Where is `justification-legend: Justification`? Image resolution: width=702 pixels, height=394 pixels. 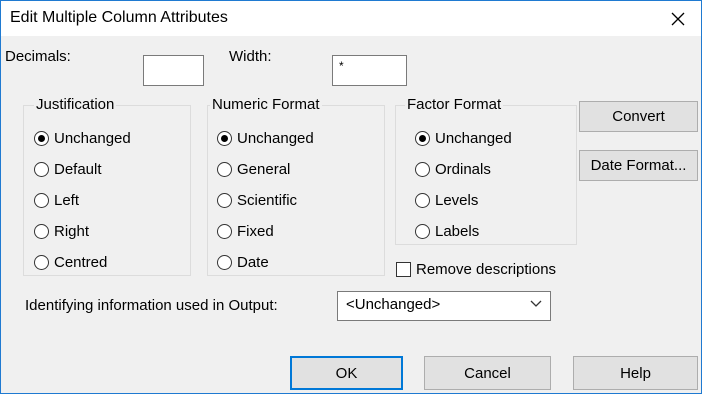
justification-legend: Justification is located at coordinates (75, 104).